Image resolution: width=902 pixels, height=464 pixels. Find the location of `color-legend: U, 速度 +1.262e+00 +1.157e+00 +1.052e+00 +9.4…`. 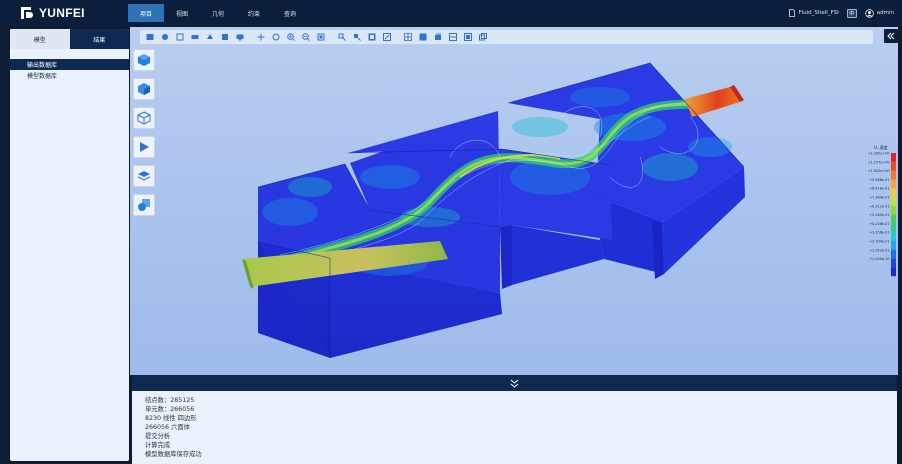

color-legend: U, 速度 +1.262e+00 +1.157e+00 +1.052e+00 +9.4… is located at coordinates (882, 210).